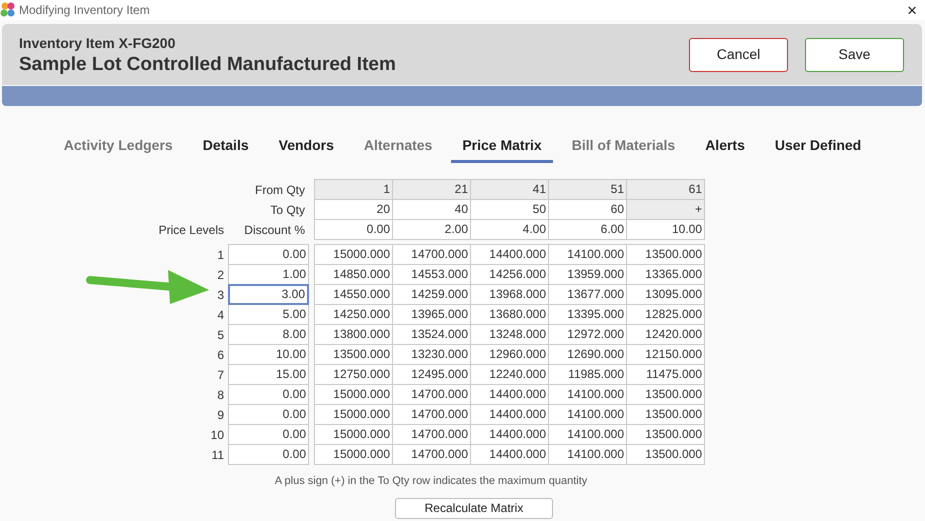 Image resolution: width=925 pixels, height=521 pixels. Describe the element at coordinates (353, 209) in the screenshot. I see `table-cell: 20` at that location.